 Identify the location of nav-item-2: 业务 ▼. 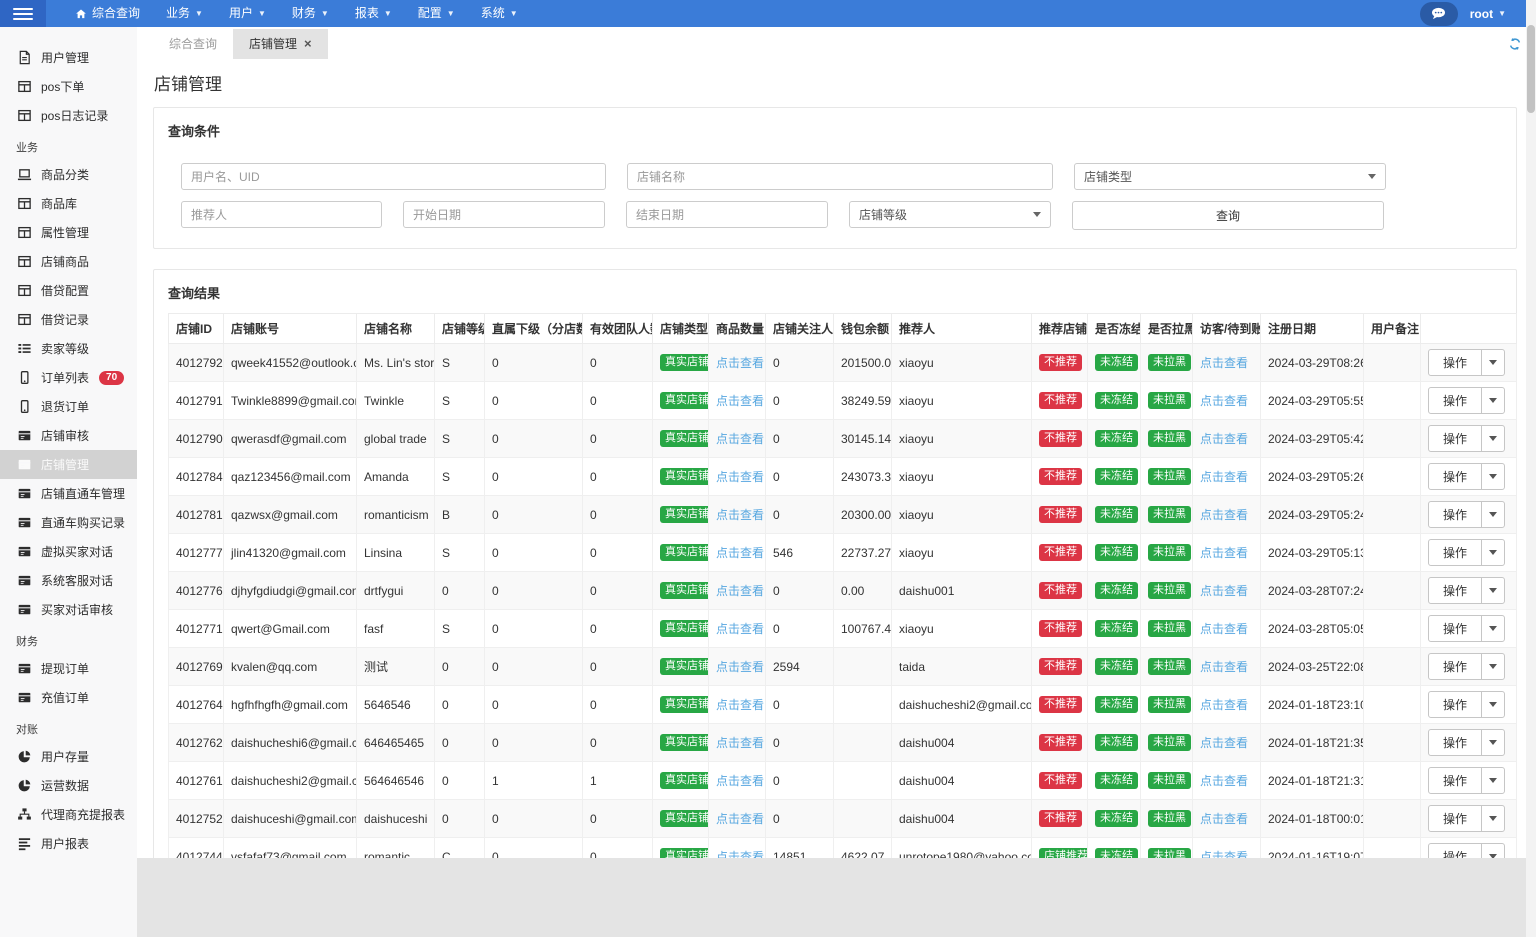
(184, 13).